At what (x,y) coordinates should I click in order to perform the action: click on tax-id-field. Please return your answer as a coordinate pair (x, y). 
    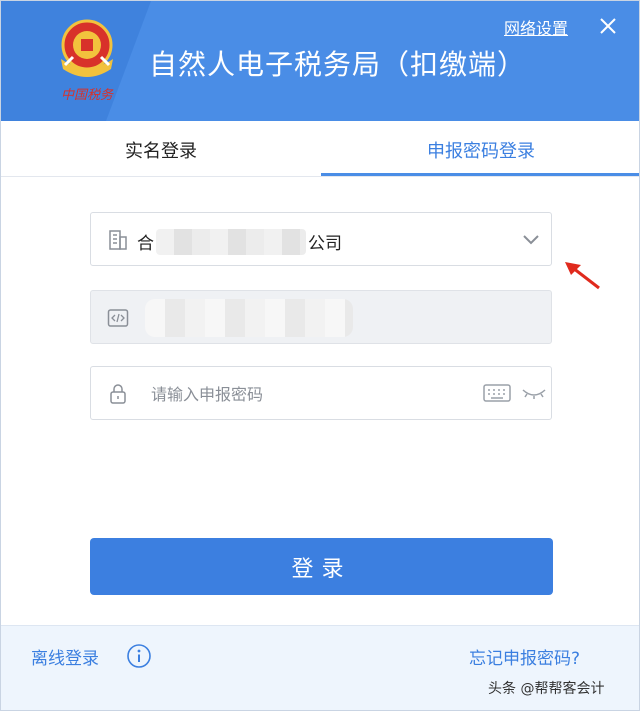
    Looking at the image, I should click on (321, 317).